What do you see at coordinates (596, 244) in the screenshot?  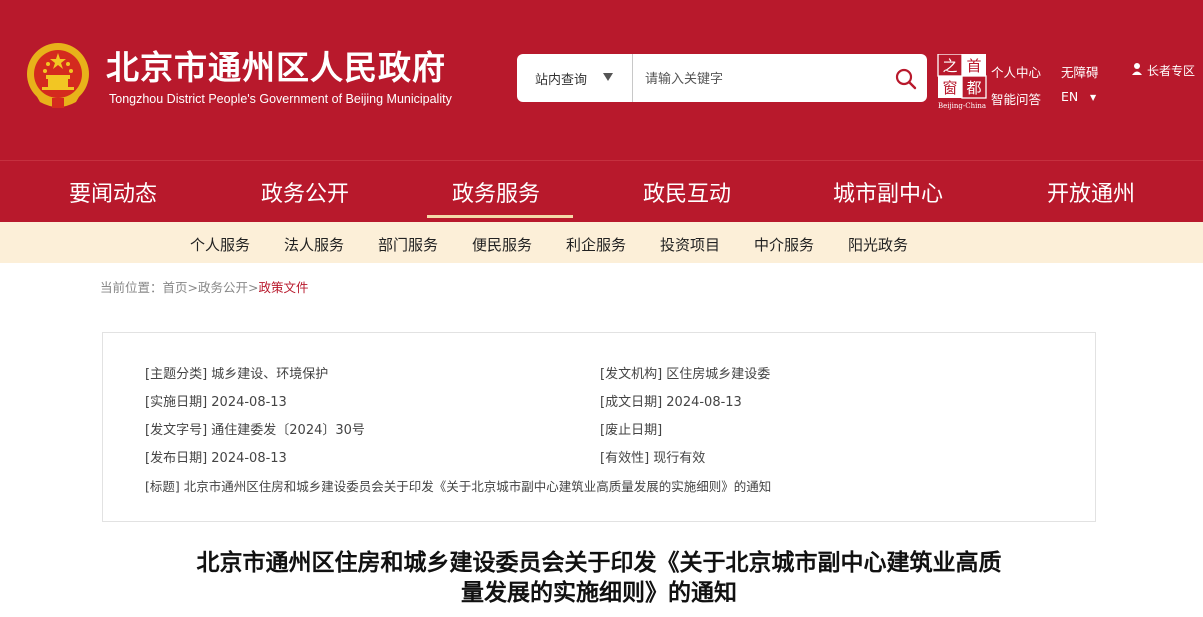 I see `subnav-item-business: 利企服务` at bounding box center [596, 244].